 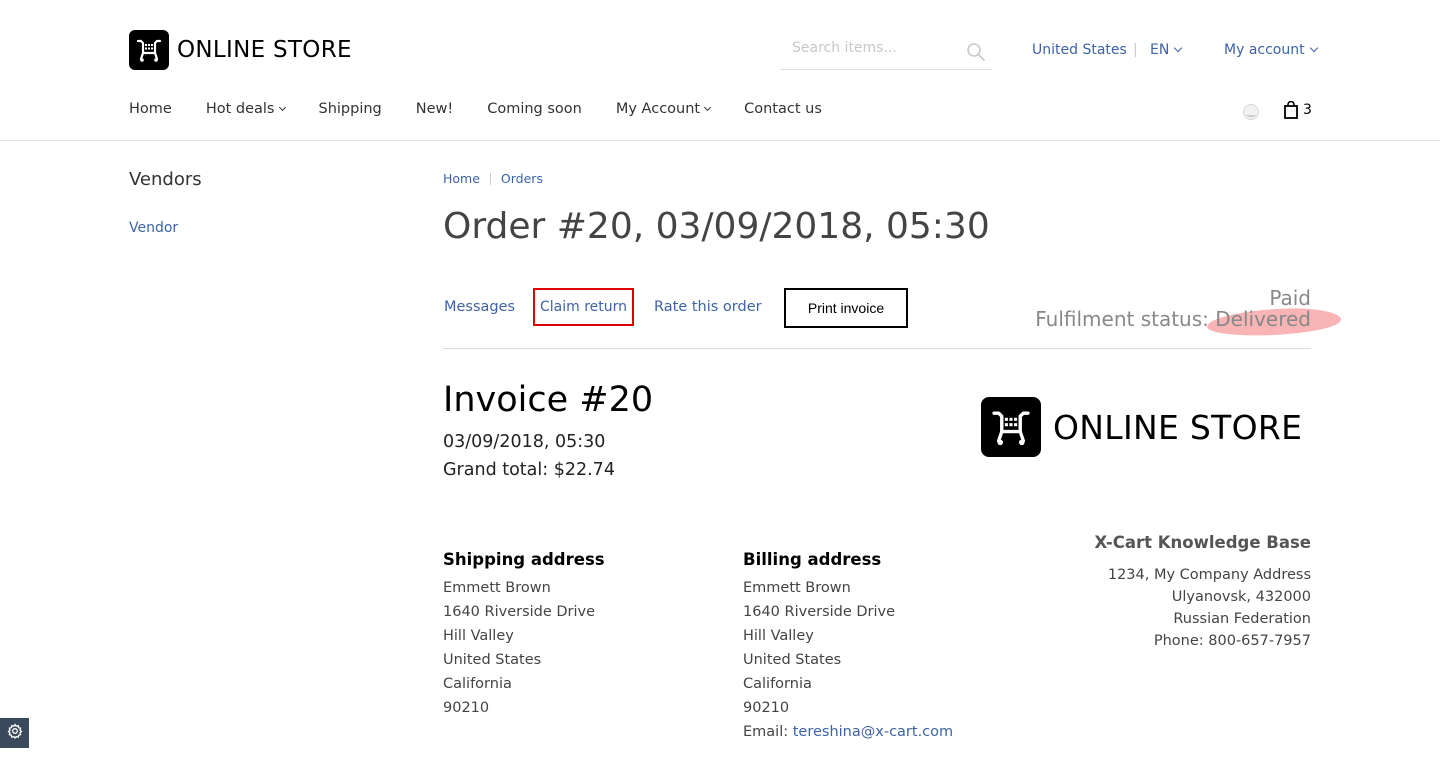 I want to click on invoice-logo: ONLINE STORE, so click(x=1141, y=427).